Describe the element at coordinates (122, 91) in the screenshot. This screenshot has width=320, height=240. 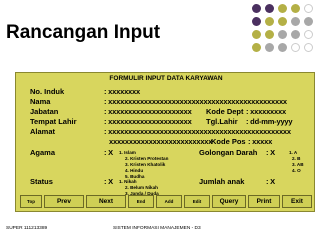
I see `no-induk-field: : xxxxxxxx` at that location.